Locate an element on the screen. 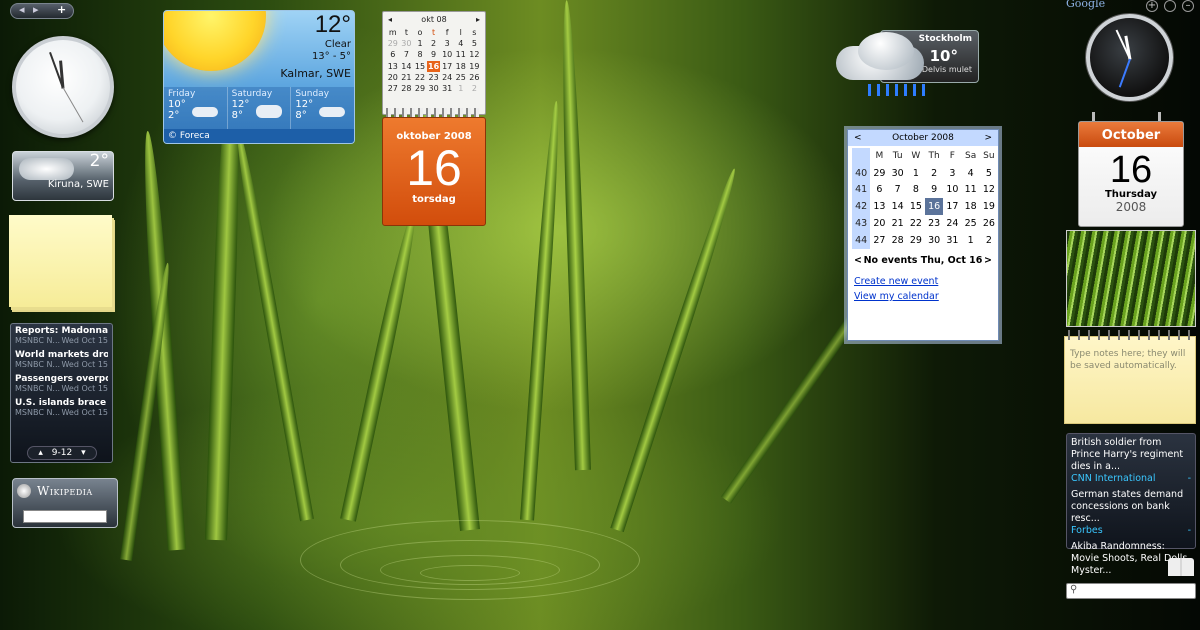 The height and width of the screenshot is (630, 1200). gcal-day: 16 is located at coordinates (934, 207).